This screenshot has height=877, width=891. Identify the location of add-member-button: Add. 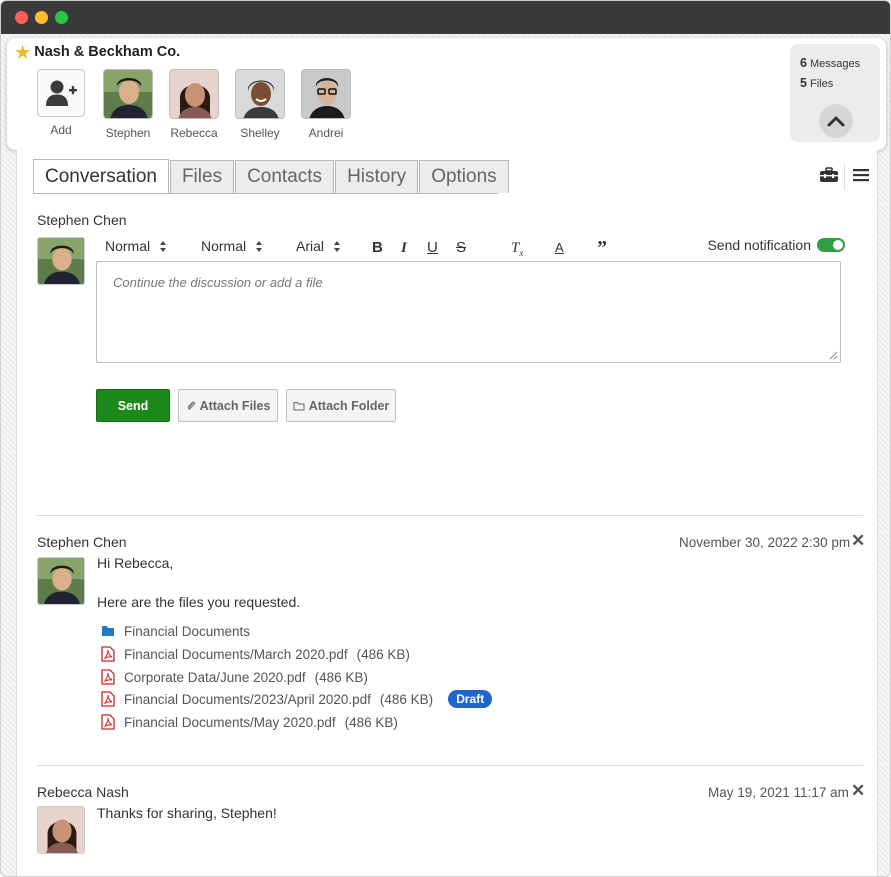
(61, 103).